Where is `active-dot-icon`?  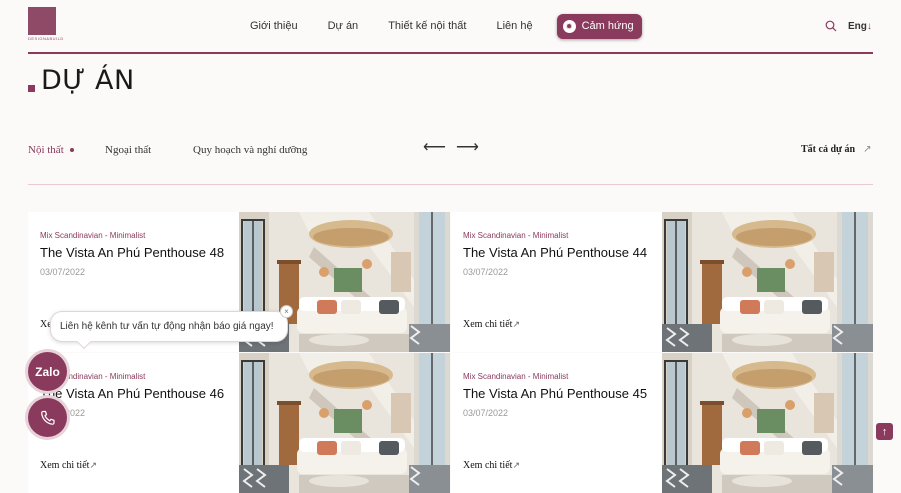
active-dot-icon is located at coordinates (71, 150).